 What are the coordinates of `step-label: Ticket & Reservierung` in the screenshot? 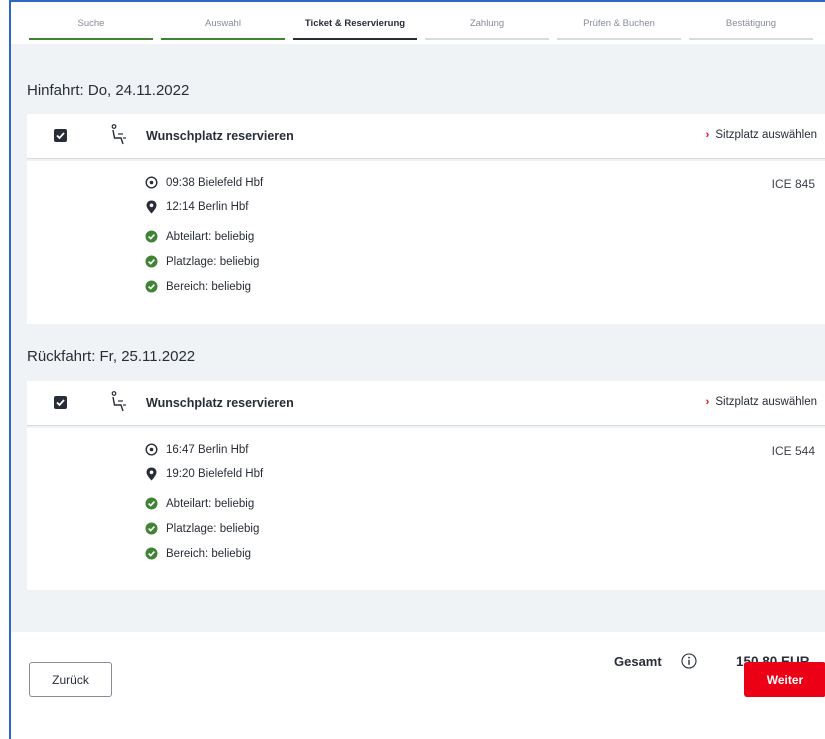 It's located at (355, 23).